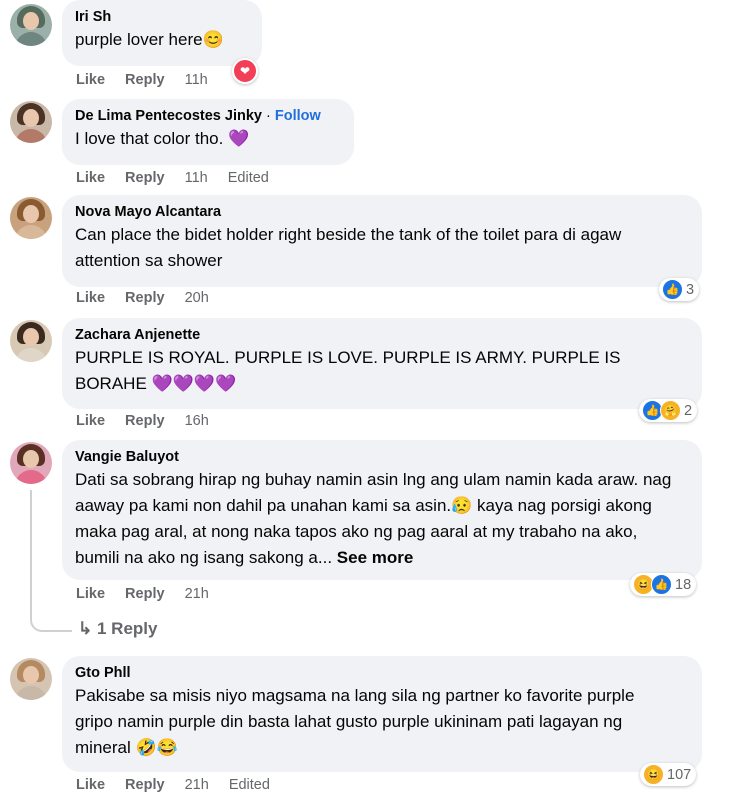 Image resolution: width=750 pixels, height=793 pixels. What do you see at coordinates (382, 457) in the screenshot?
I see `commenter-name: Vangie Baluyot` at bounding box center [382, 457].